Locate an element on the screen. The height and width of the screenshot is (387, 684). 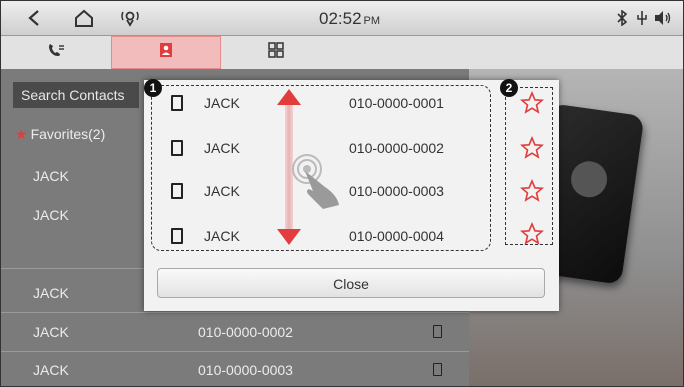
entry-number: 010-0000-0002 is located at coordinates (396, 148).